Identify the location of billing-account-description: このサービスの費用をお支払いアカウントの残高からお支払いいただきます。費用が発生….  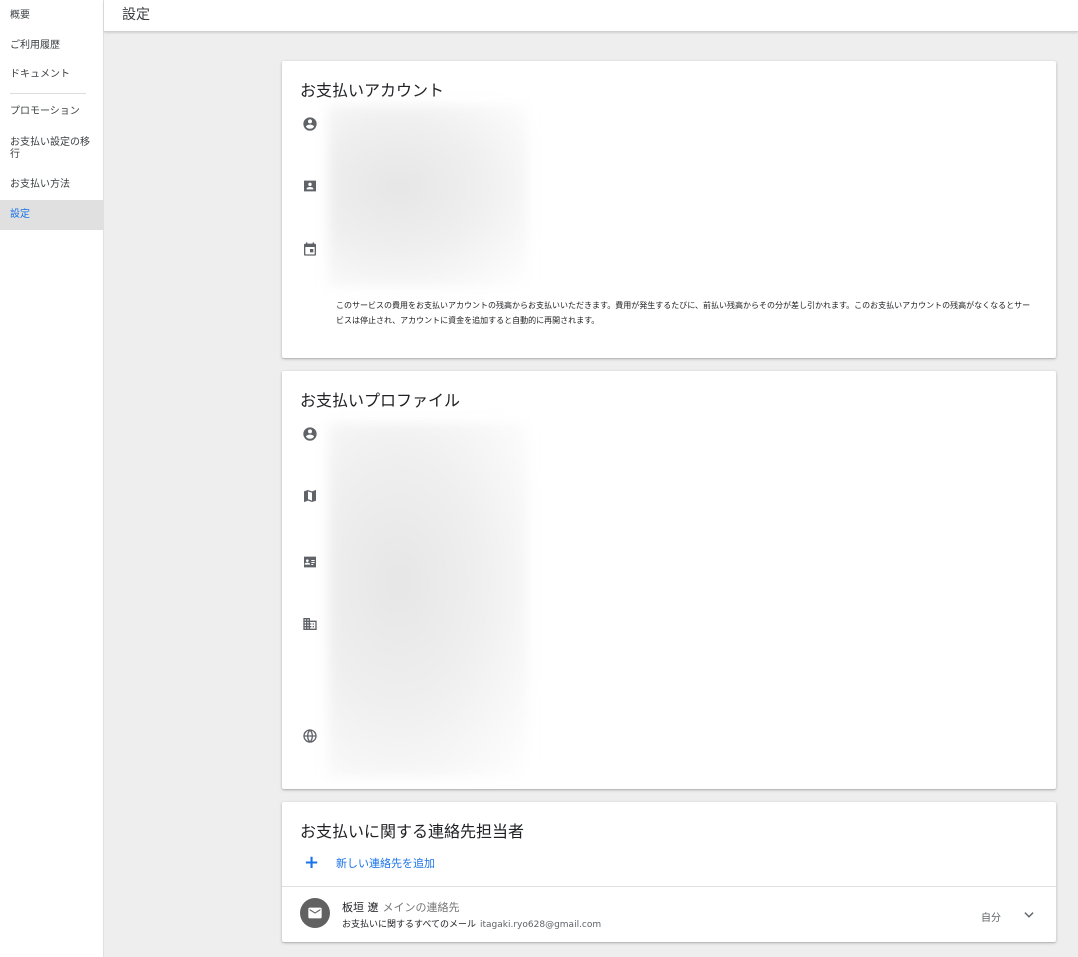
(683, 313).